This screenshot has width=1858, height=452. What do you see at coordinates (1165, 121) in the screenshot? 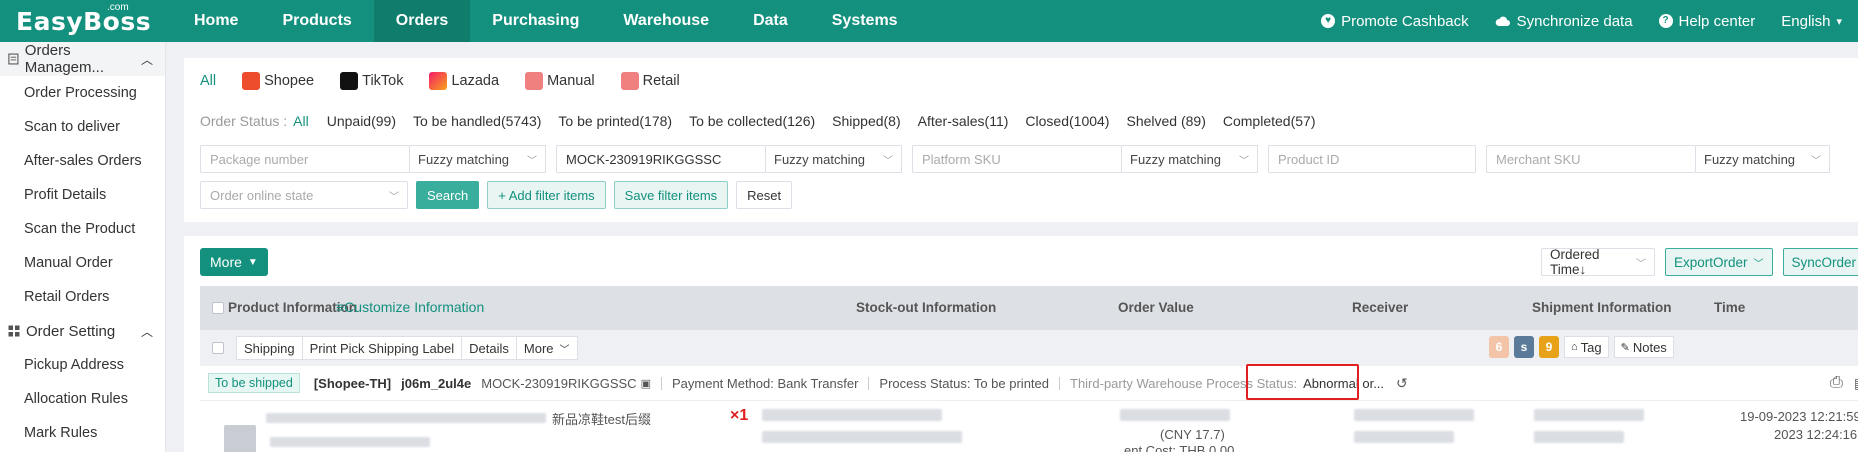
I see `status-shelved: Shelved (89)` at bounding box center [1165, 121].